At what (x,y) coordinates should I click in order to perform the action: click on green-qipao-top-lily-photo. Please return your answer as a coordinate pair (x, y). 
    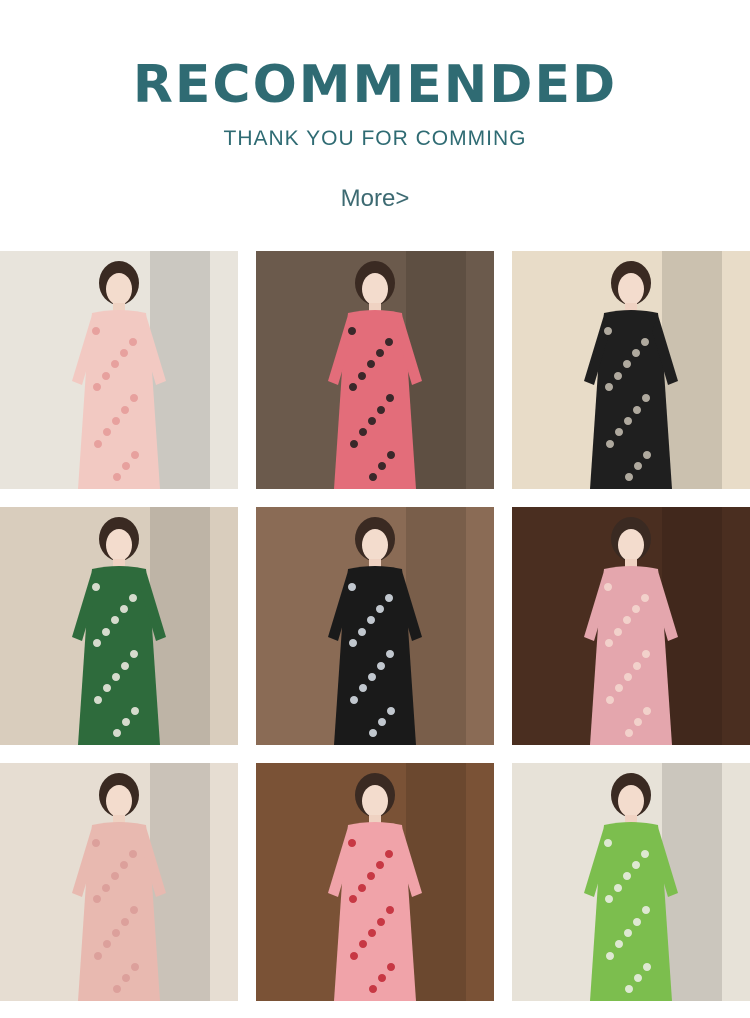
    Looking at the image, I should click on (631, 882).